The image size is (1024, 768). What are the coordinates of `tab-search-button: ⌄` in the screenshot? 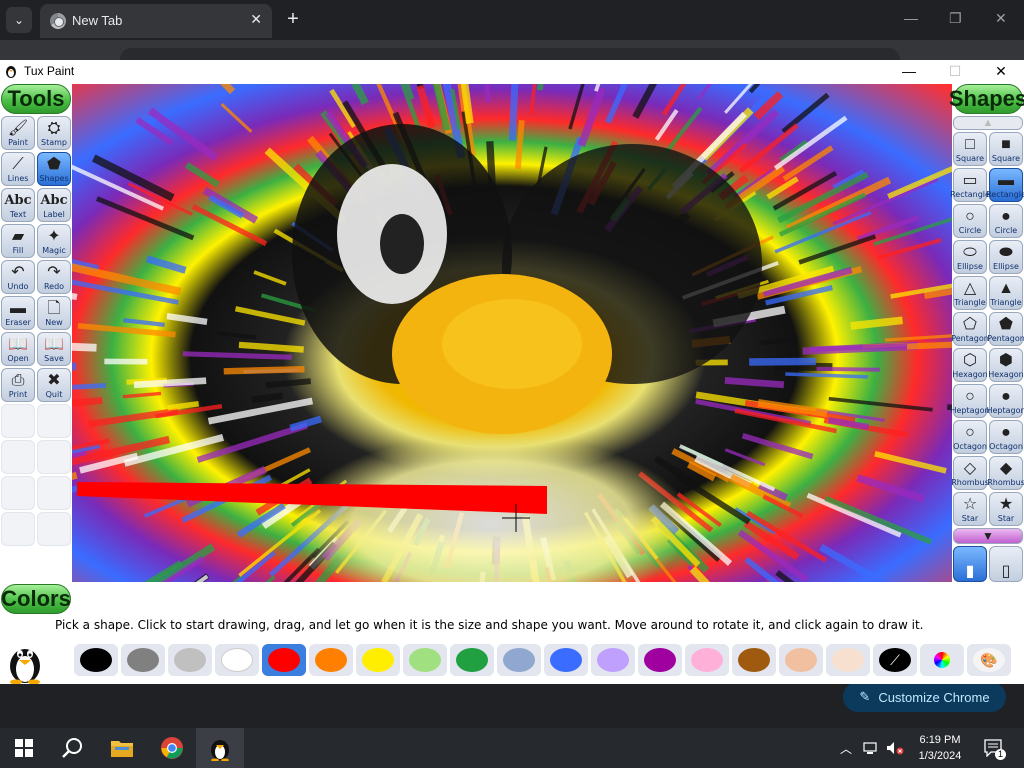 It's located at (19, 20).